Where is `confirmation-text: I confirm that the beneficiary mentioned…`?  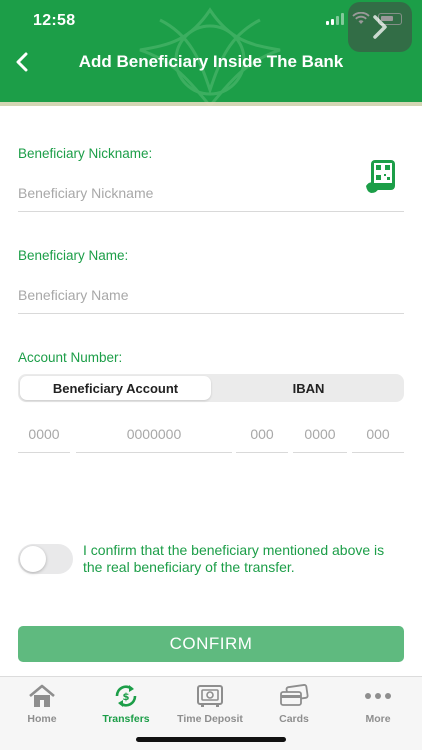
confirmation-text: I confirm that the beneficiary mentioned… is located at coordinates (234, 558).